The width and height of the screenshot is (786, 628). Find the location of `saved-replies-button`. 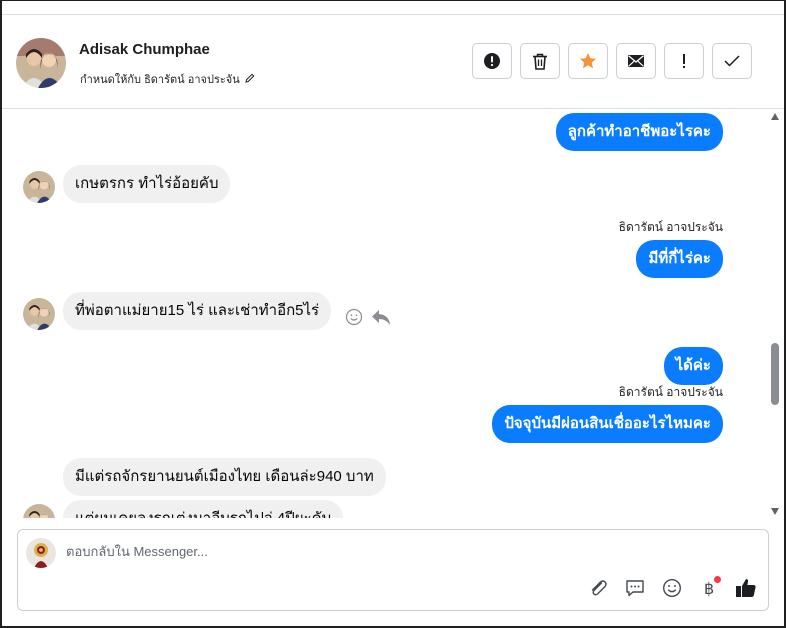

saved-replies-button is located at coordinates (635, 588).